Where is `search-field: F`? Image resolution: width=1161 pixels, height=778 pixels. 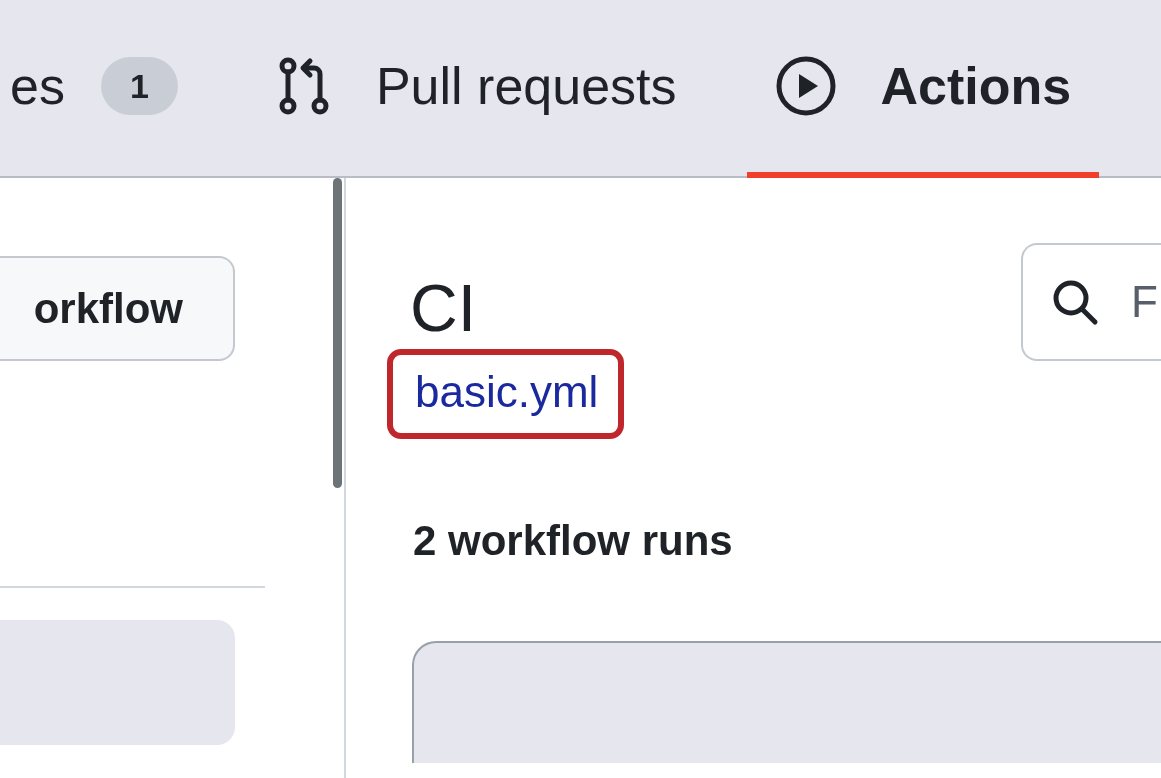
search-field: F is located at coordinates (1091, 302).